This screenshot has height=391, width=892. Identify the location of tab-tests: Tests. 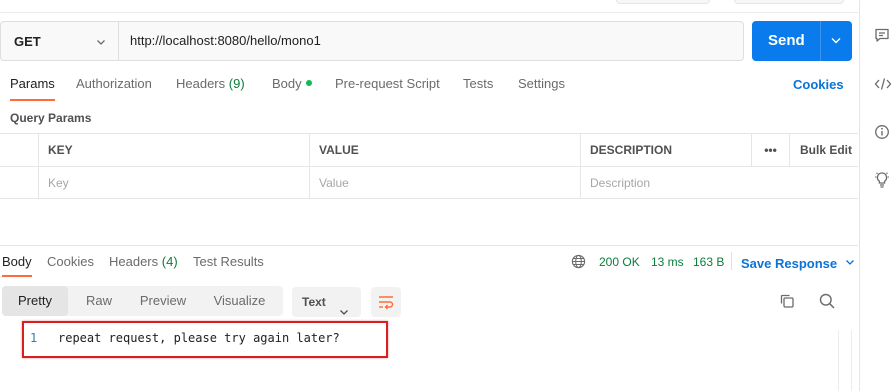
(478, 83).